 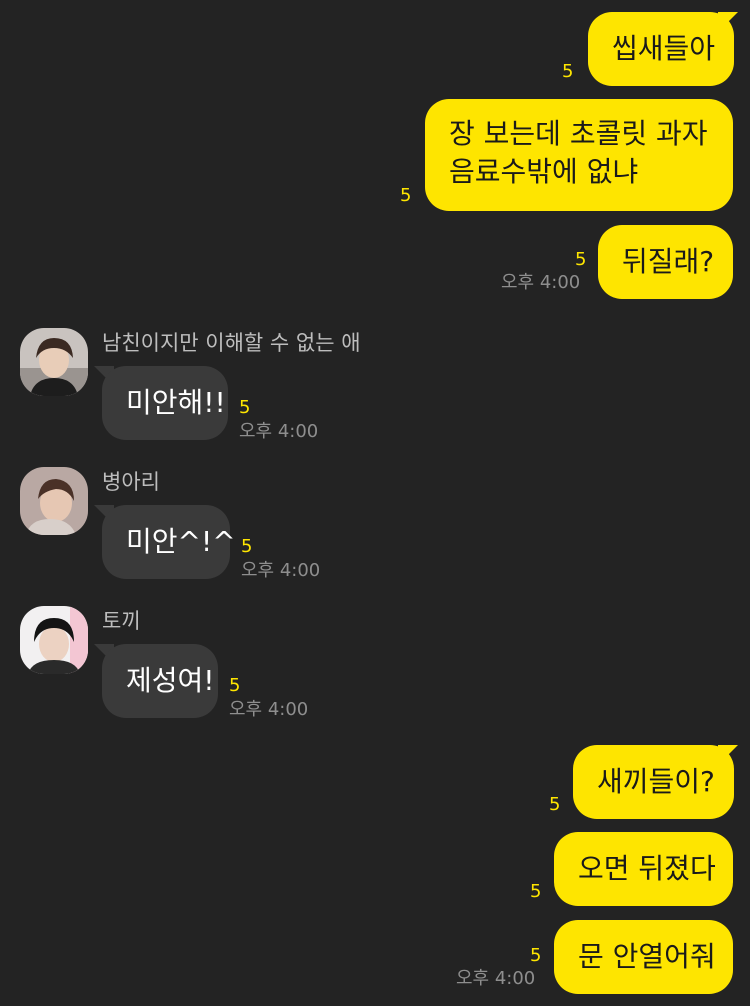 I want to click on message-text: 미안^!^, so click(x=181, y=541).